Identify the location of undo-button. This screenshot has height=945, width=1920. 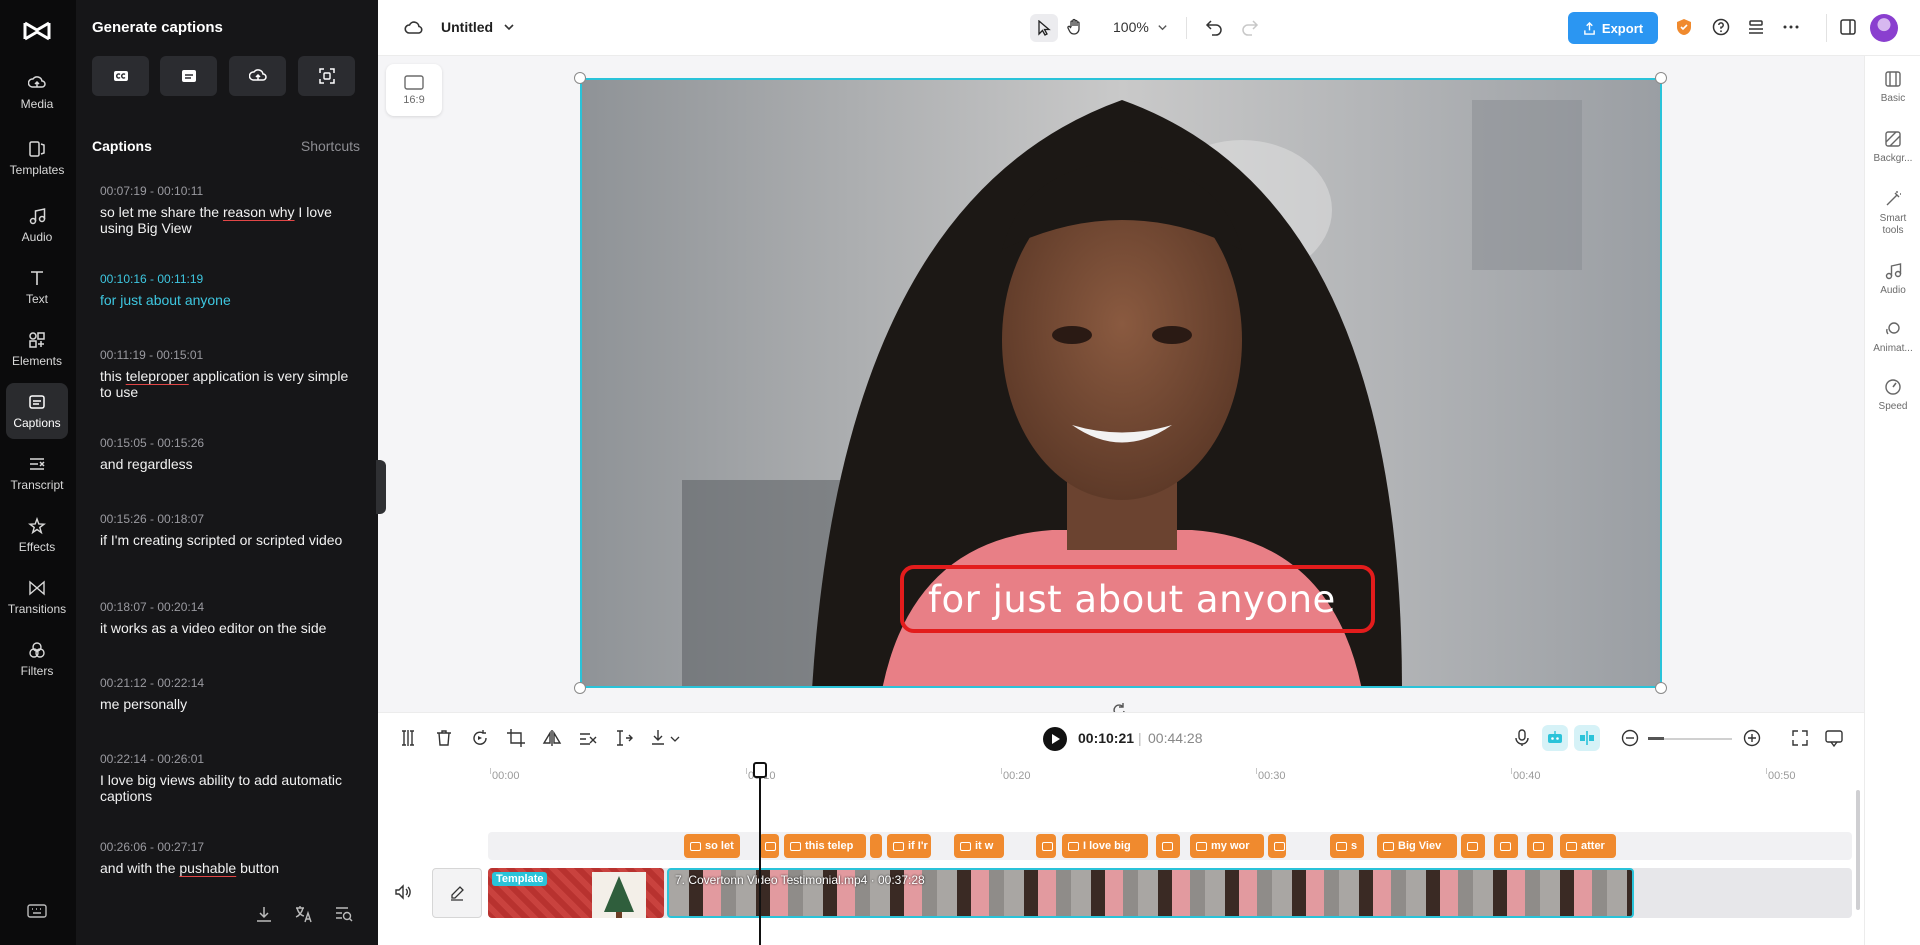
(1214, 27).